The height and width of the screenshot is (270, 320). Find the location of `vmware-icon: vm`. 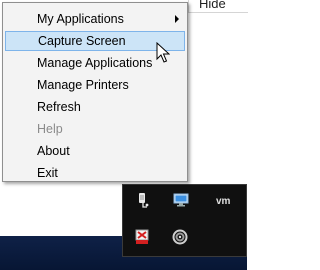

vmware-icon: vm is located at coordinates (223, 200).